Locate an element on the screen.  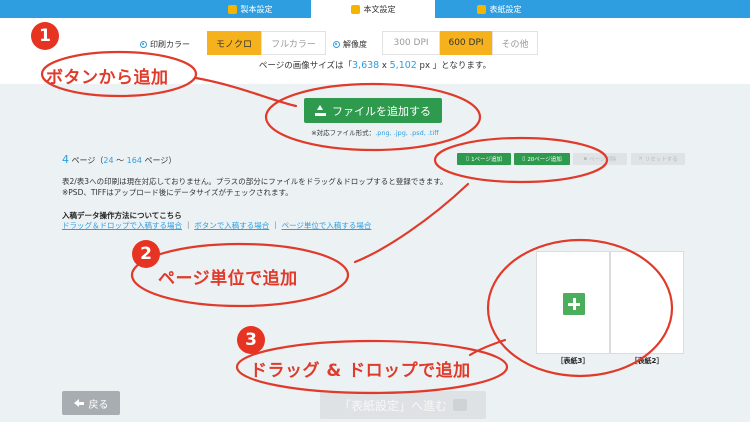
tab-cover-settings-label: 表紙設定 is located at coordinates (505, 9).